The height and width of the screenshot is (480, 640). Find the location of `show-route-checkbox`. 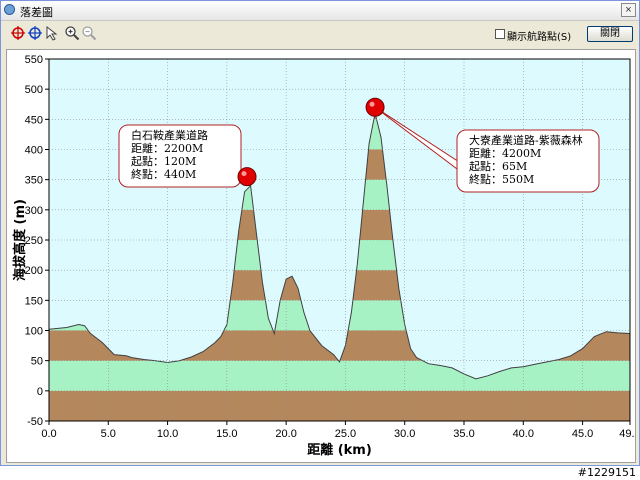

show-route-checkbox is located at coordinates (500, 34).